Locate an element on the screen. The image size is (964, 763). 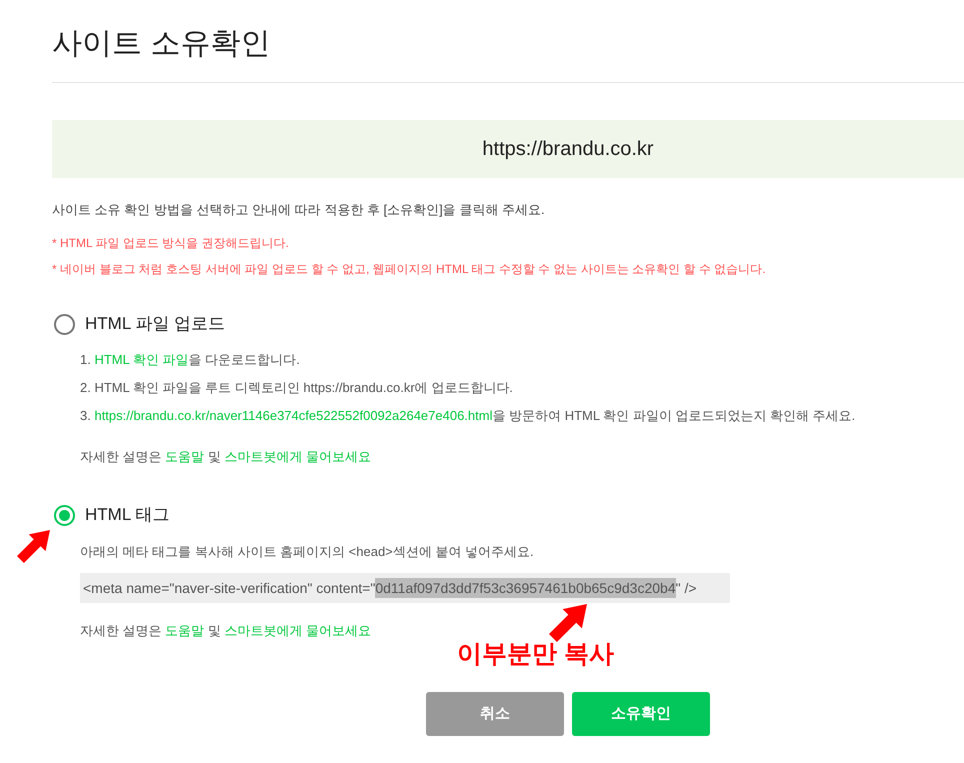
meta-tag-field: <meta name="naver-site-verification" content="0d11af097d3dd7f53c36957461b0b65c9d3c20b4" /> is located at coordinates (405, 588).